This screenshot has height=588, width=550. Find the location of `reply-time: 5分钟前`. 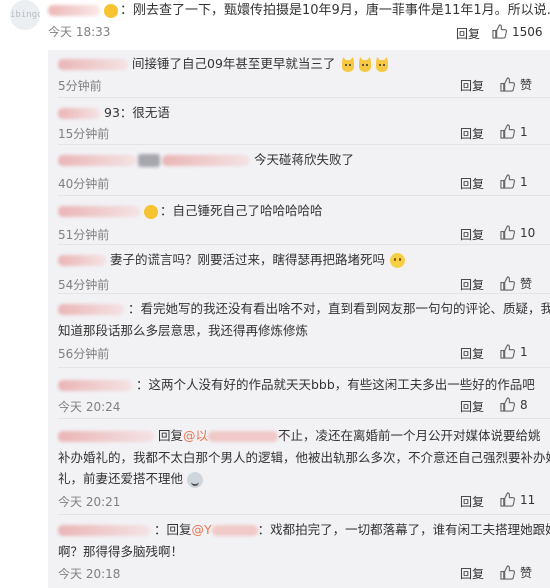

reply-time: 5分钟前 is located at coordinates (80, 86).